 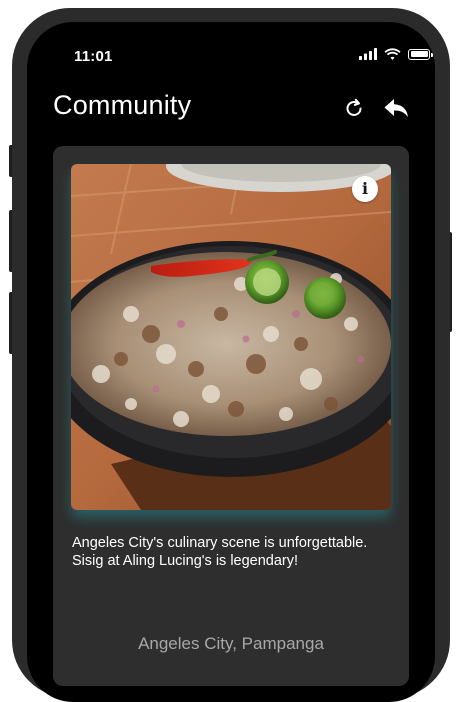 What do you see at coordinates (392, 54) in the screenshot?
I see `wifi-icon` at bounding box center [392, 54].